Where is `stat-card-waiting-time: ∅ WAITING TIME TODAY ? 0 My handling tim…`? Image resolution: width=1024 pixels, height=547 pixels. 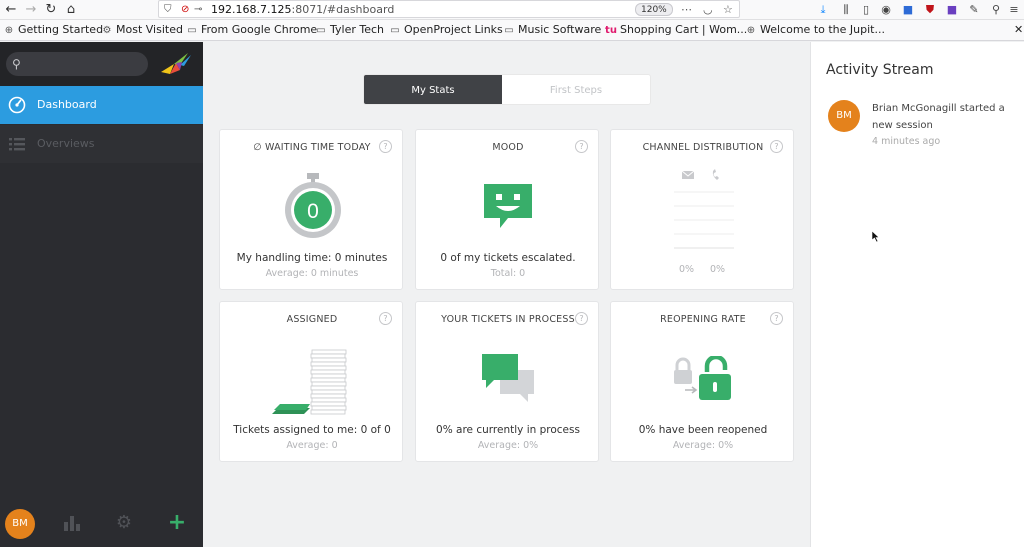
stat-card-waiting-time: ∅ WAITING TIME TODAY ? 0 My handling tim… is located at coordinates (311, 209).